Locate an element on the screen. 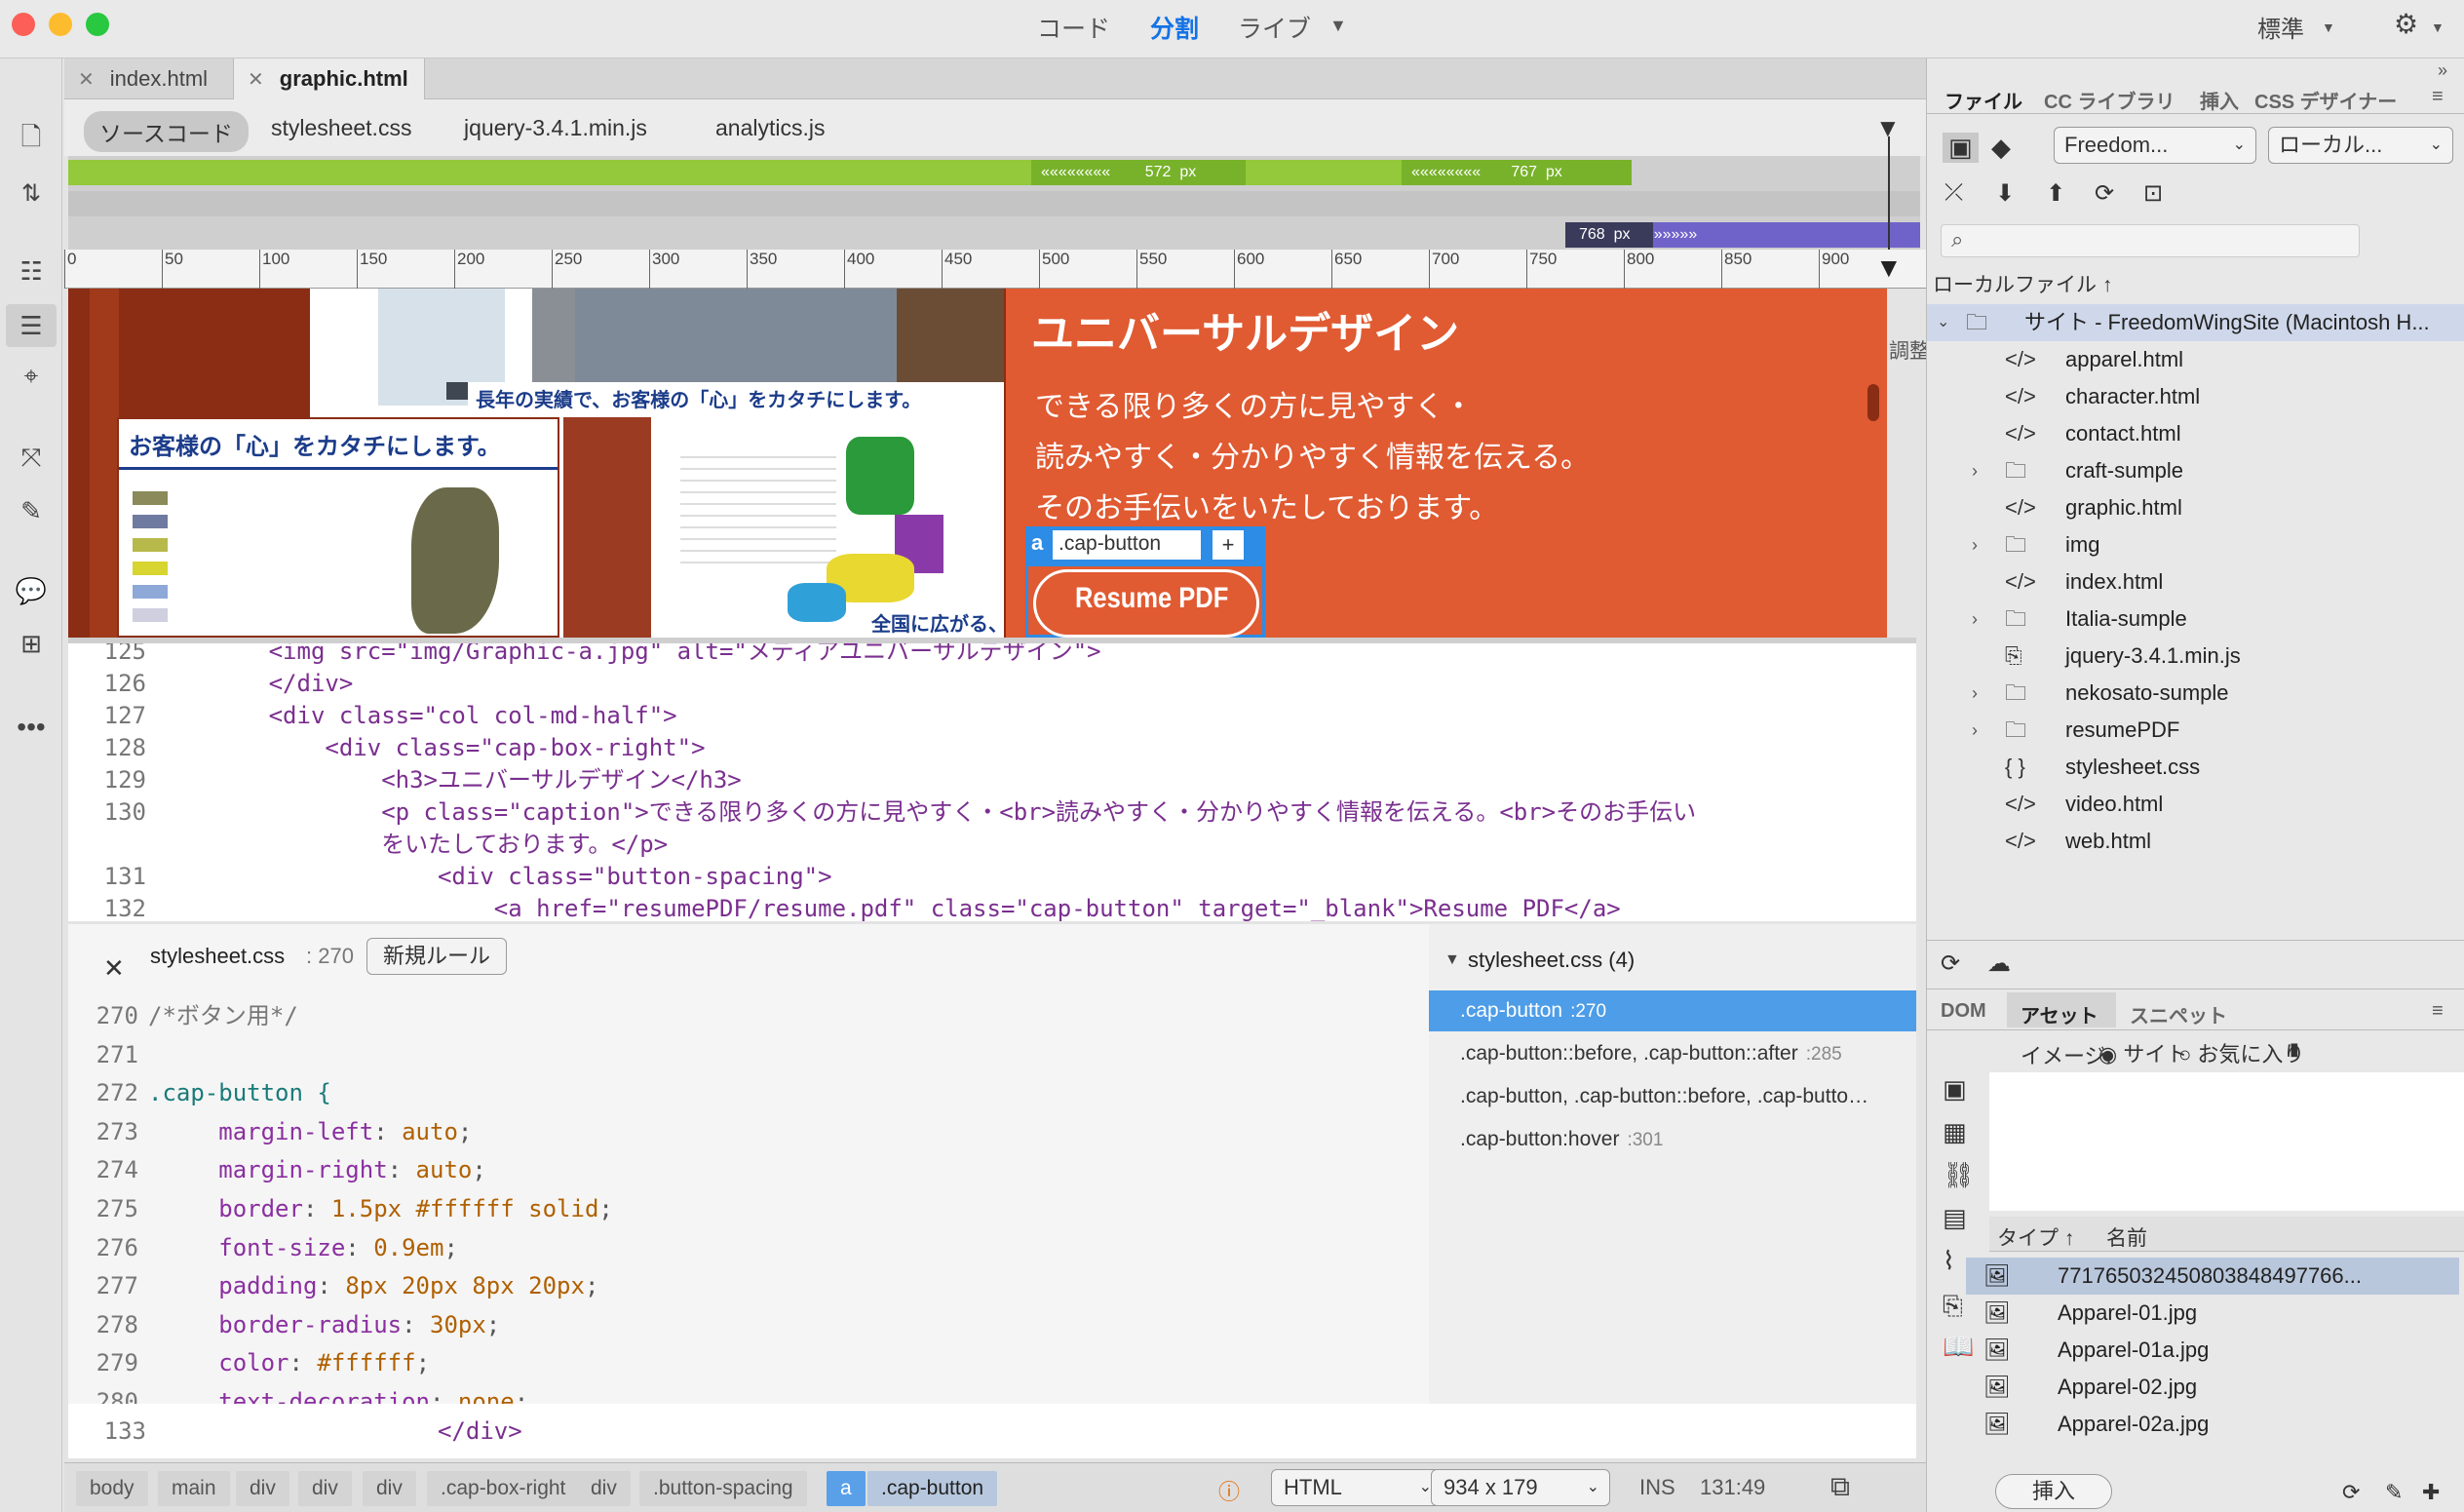  location-select: ローカル... ⌄ is located at coordinates (2360, 145).